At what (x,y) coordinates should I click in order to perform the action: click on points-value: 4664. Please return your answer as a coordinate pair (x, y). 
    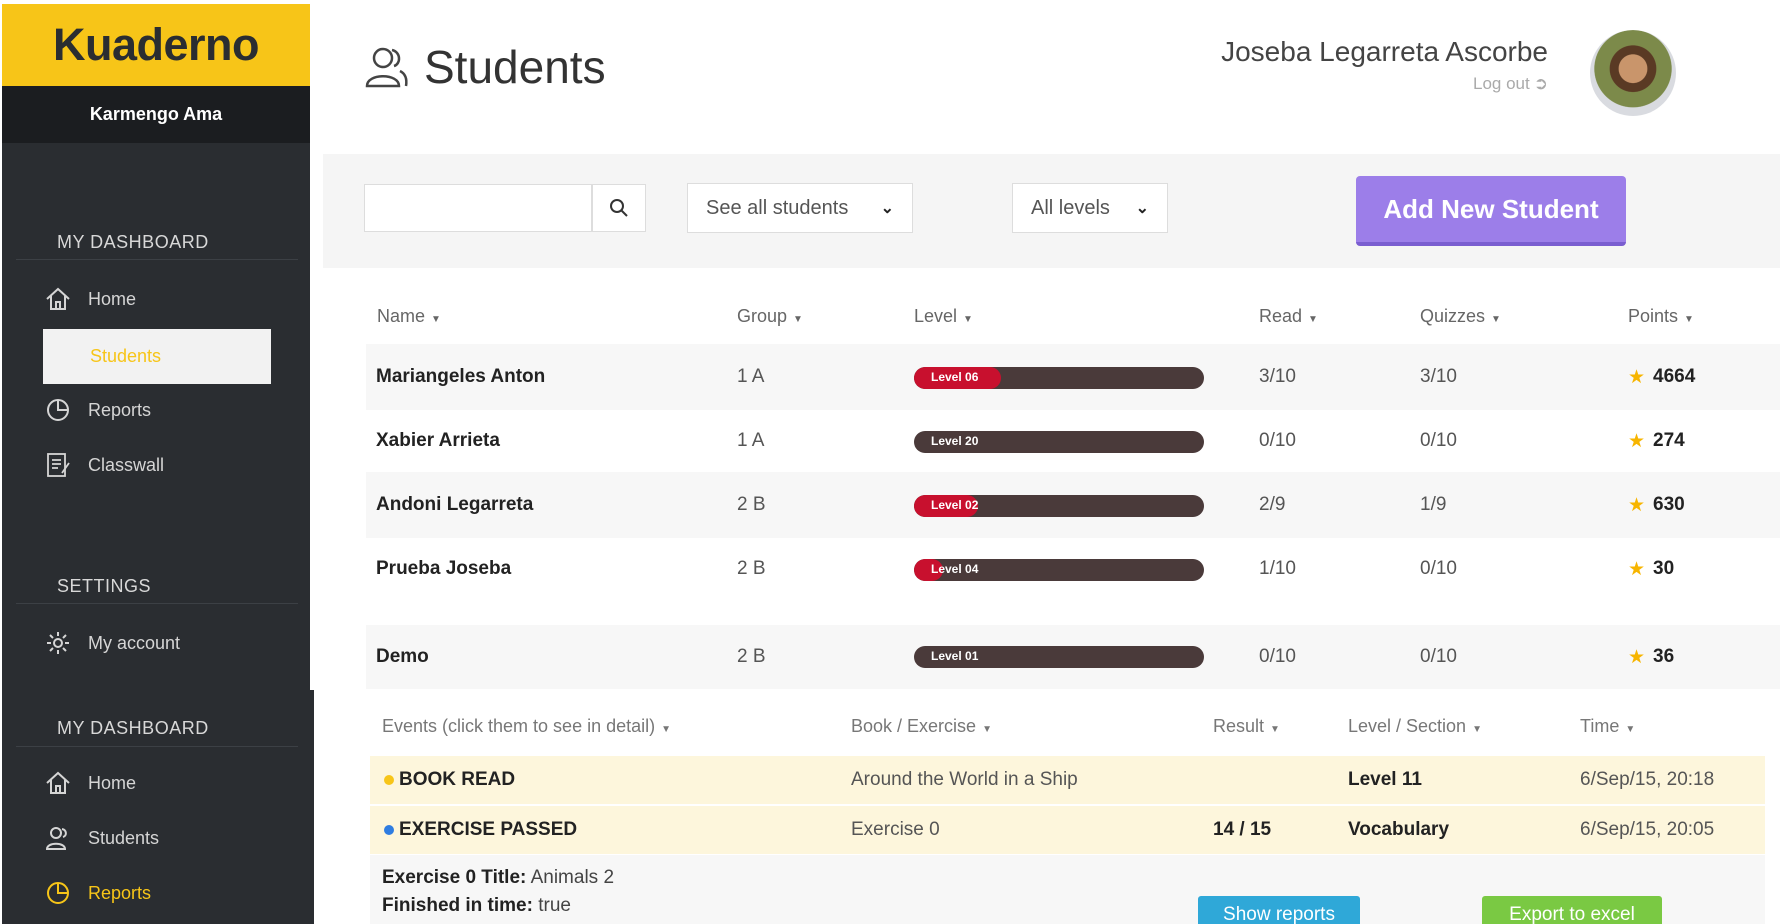
    Looking at the image, I should click on (1674, 376).